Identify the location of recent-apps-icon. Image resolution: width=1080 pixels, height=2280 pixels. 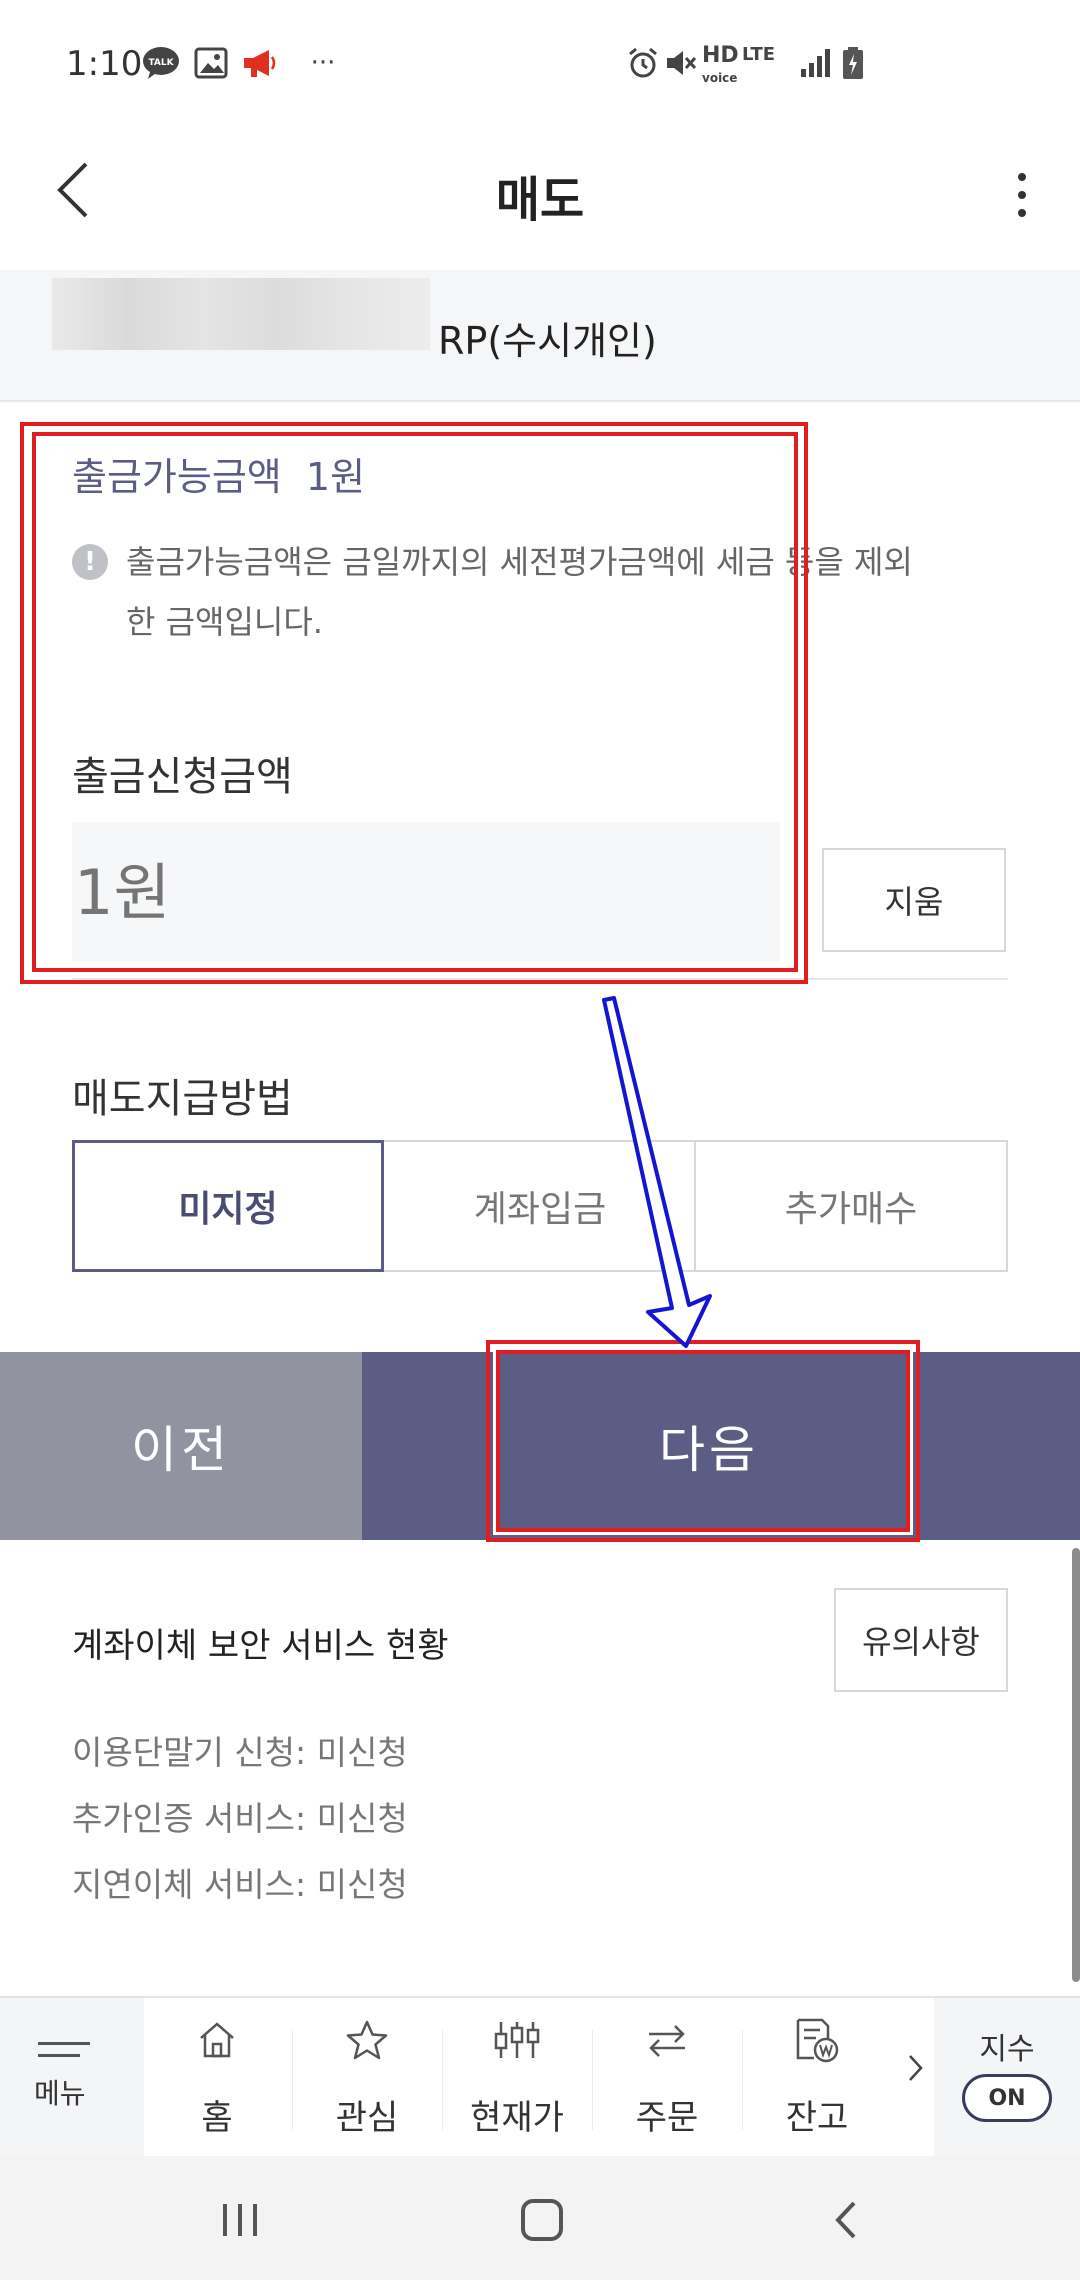
(240, 2220).